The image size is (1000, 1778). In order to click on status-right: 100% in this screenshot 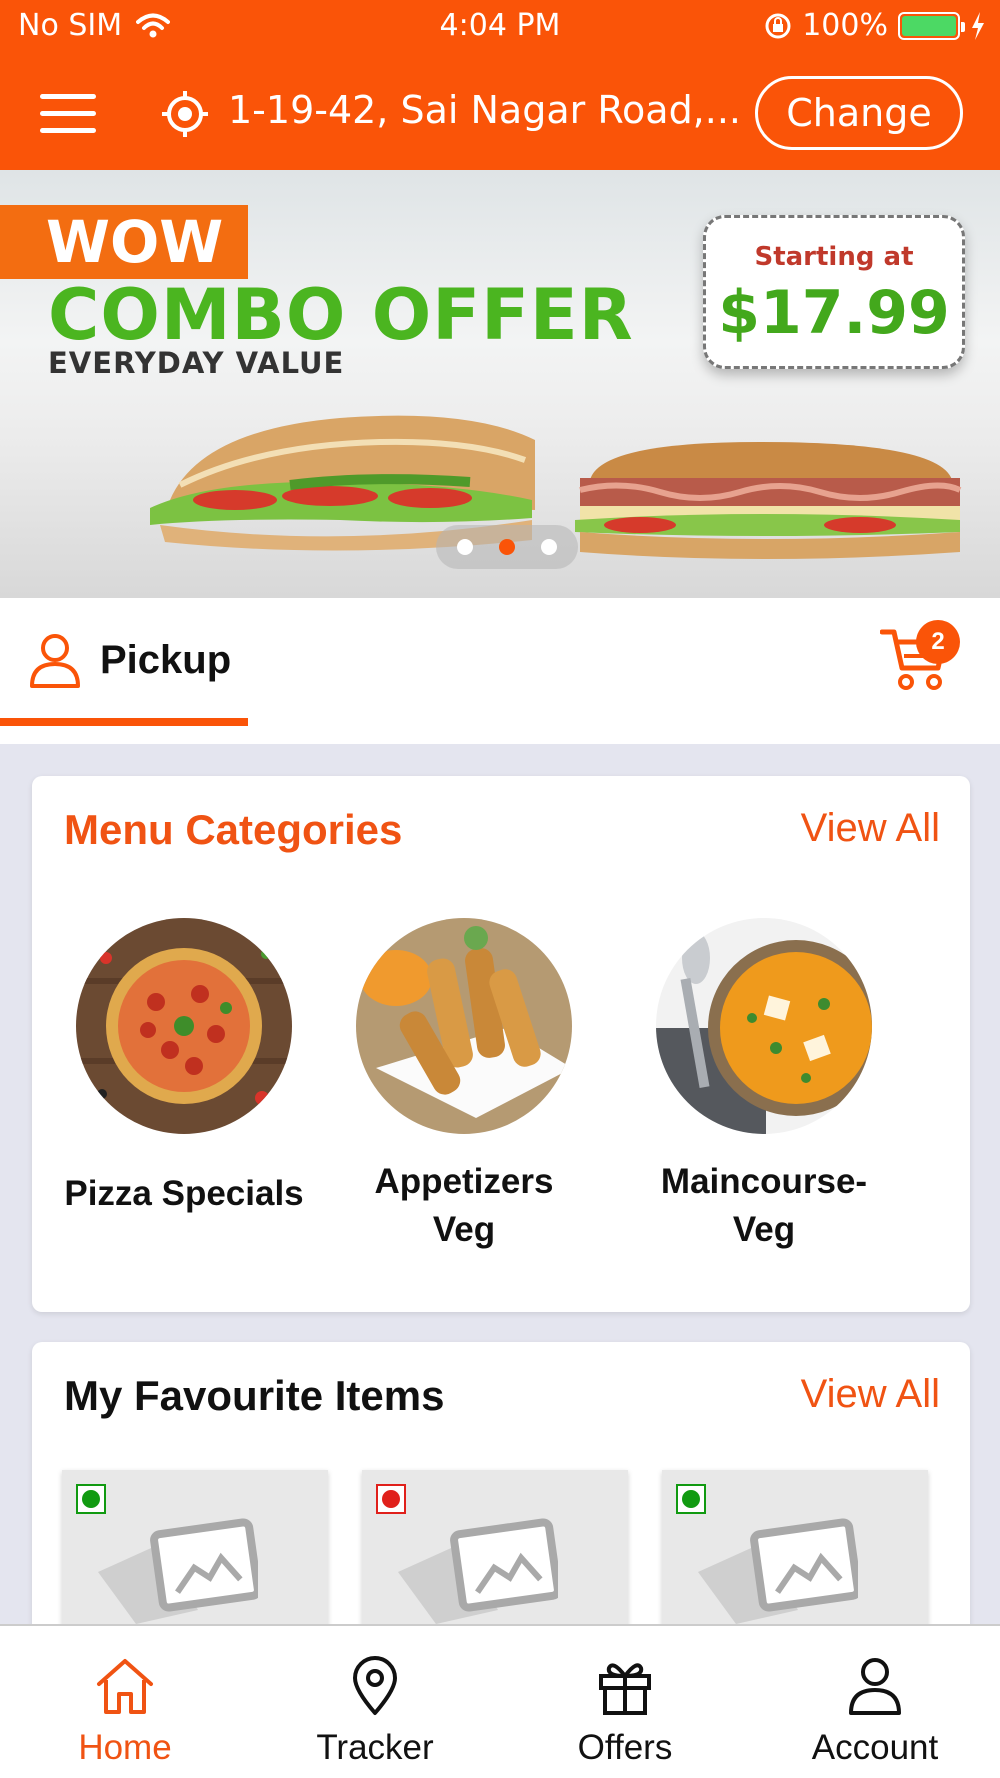, I will do `click(875, 25)`.